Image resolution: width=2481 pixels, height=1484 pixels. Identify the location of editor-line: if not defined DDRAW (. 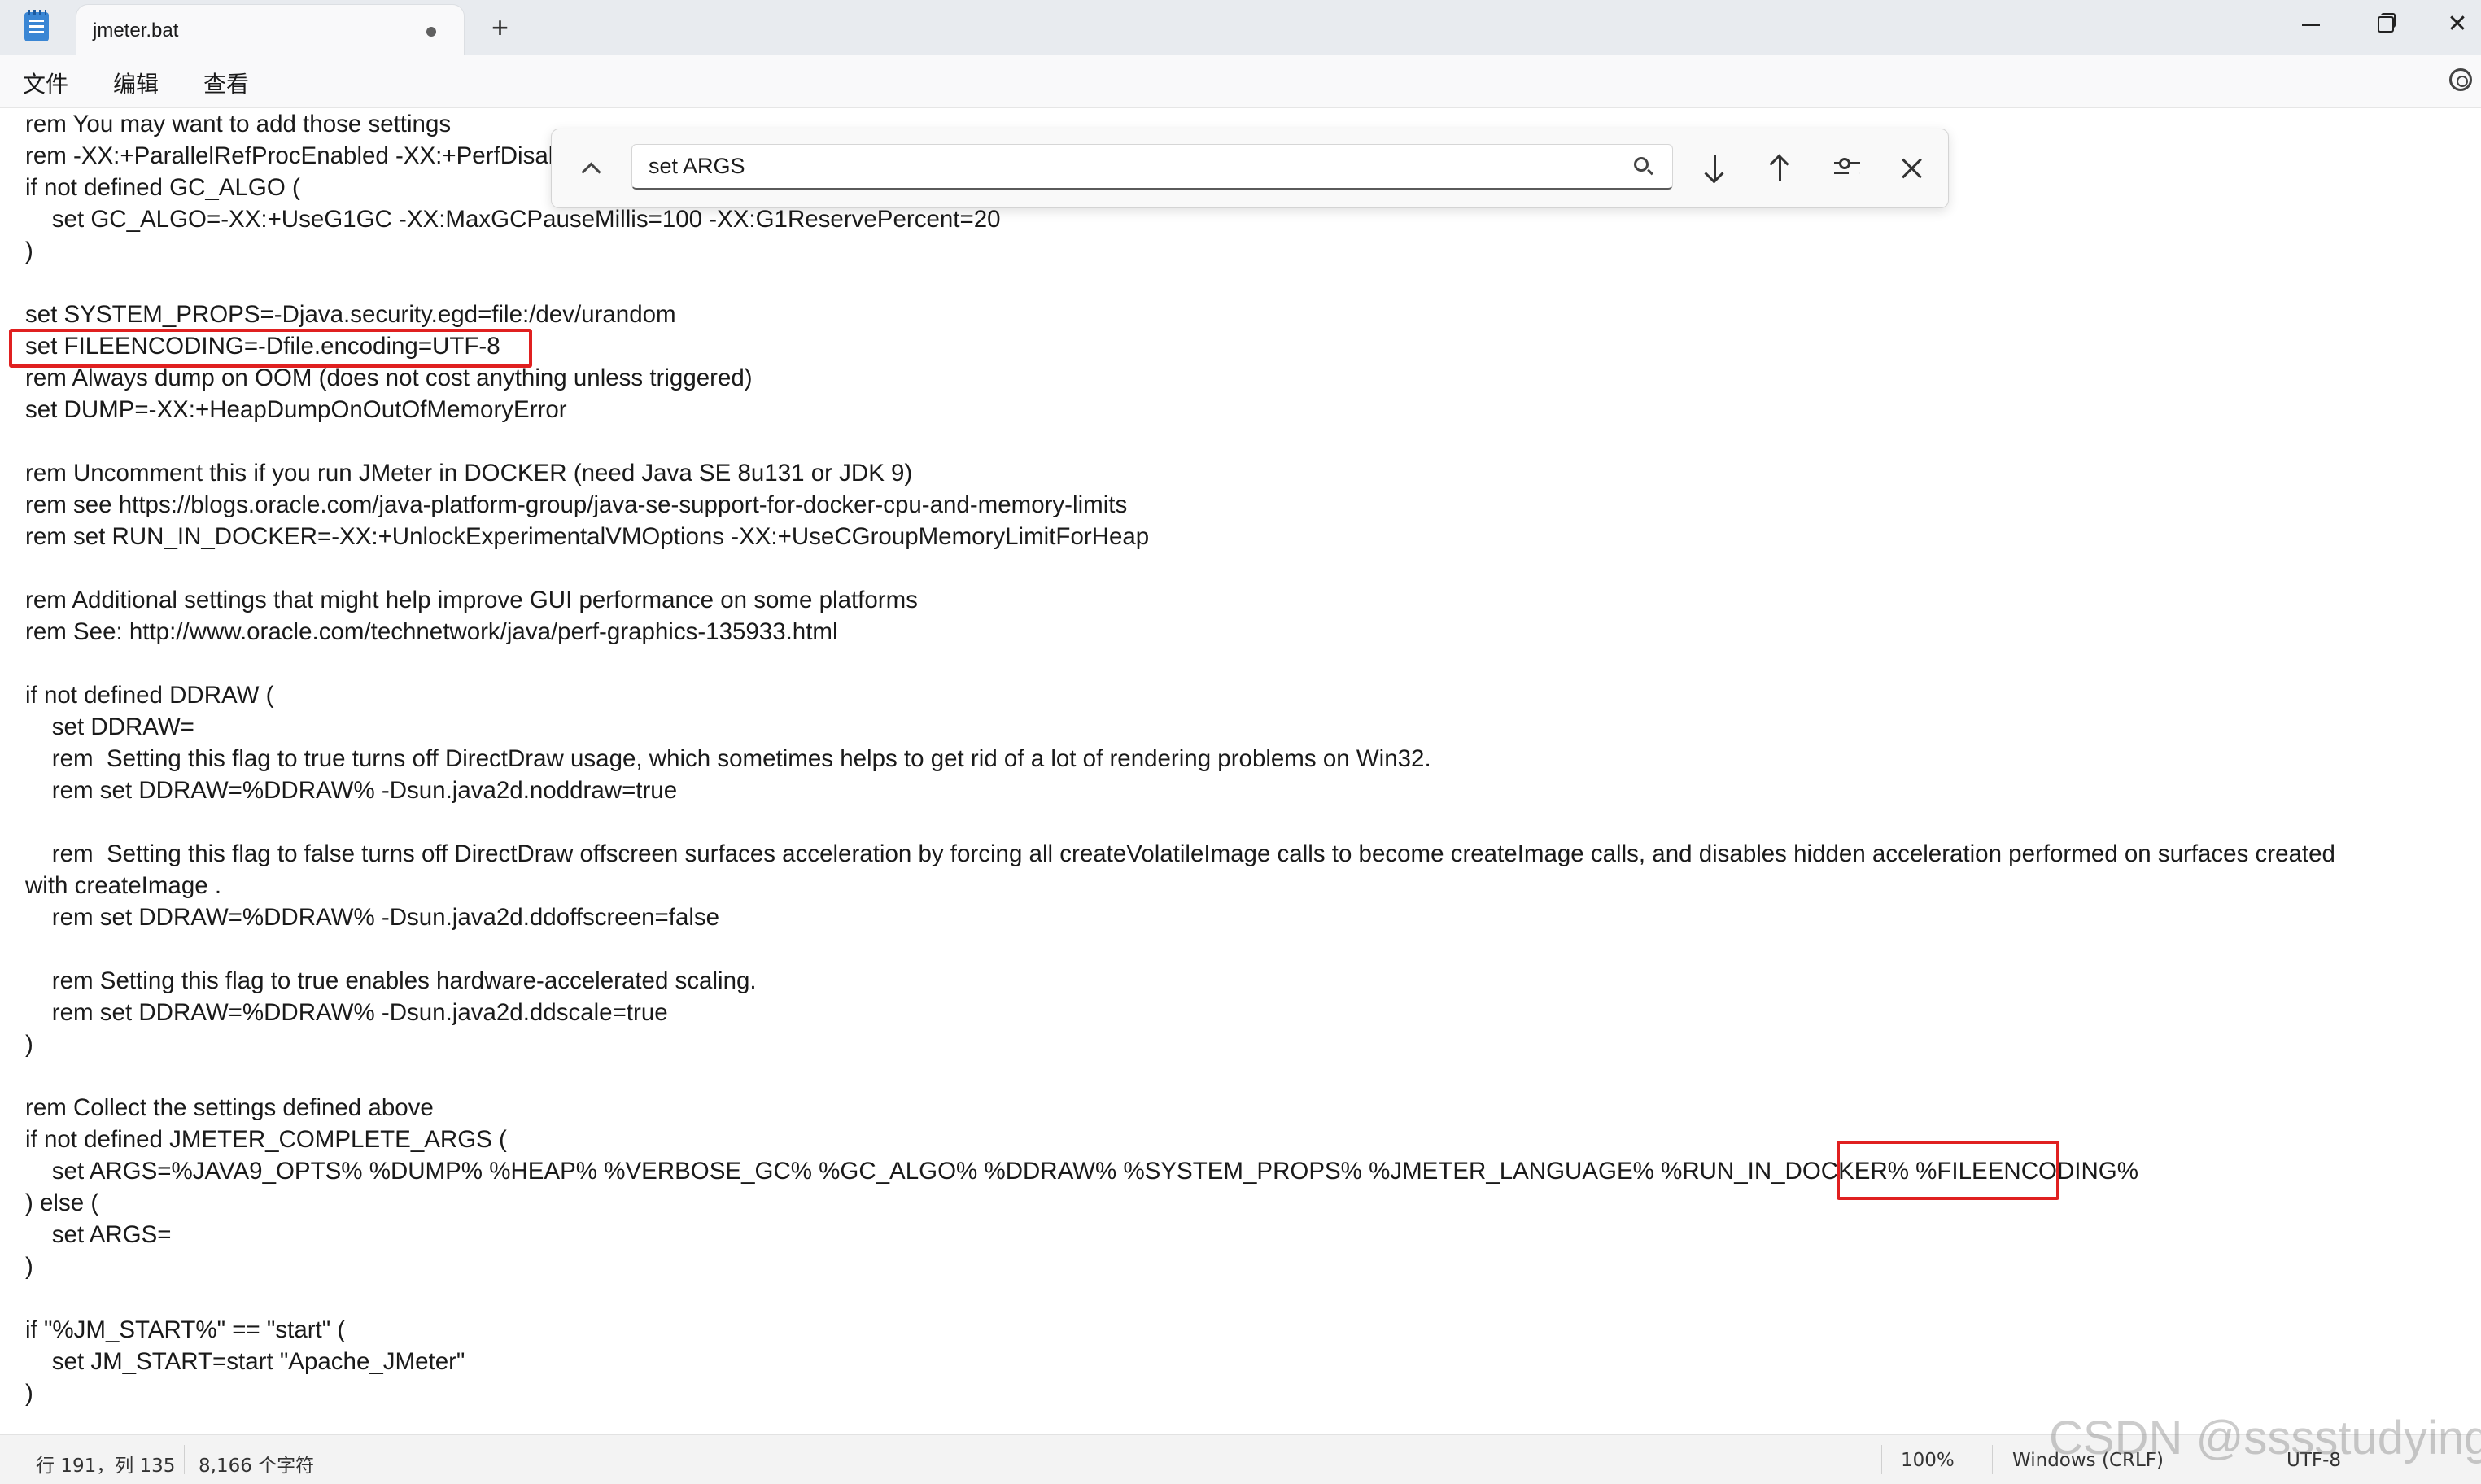
(149, 696).